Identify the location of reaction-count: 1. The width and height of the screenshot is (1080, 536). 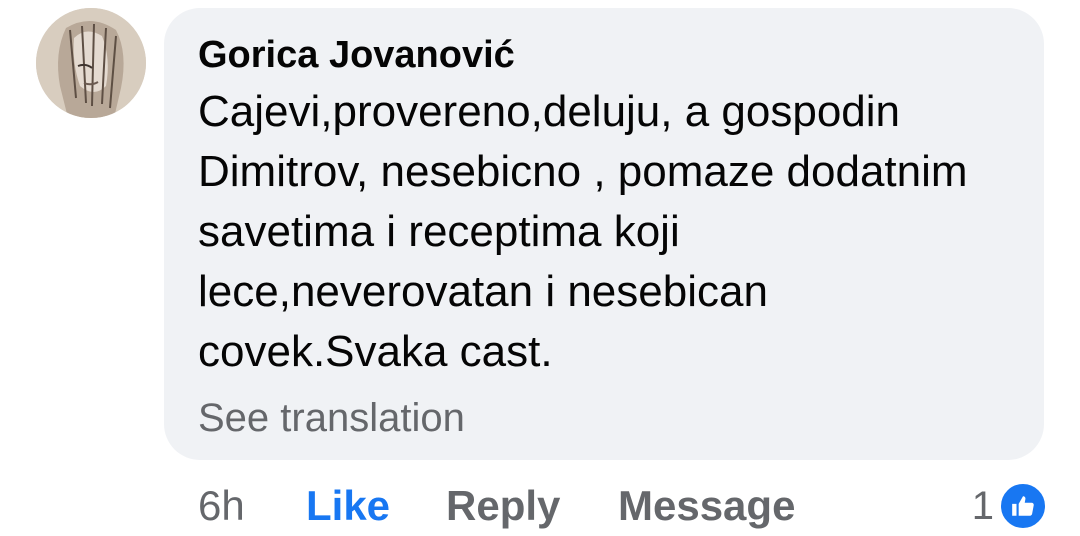
(982, 505).